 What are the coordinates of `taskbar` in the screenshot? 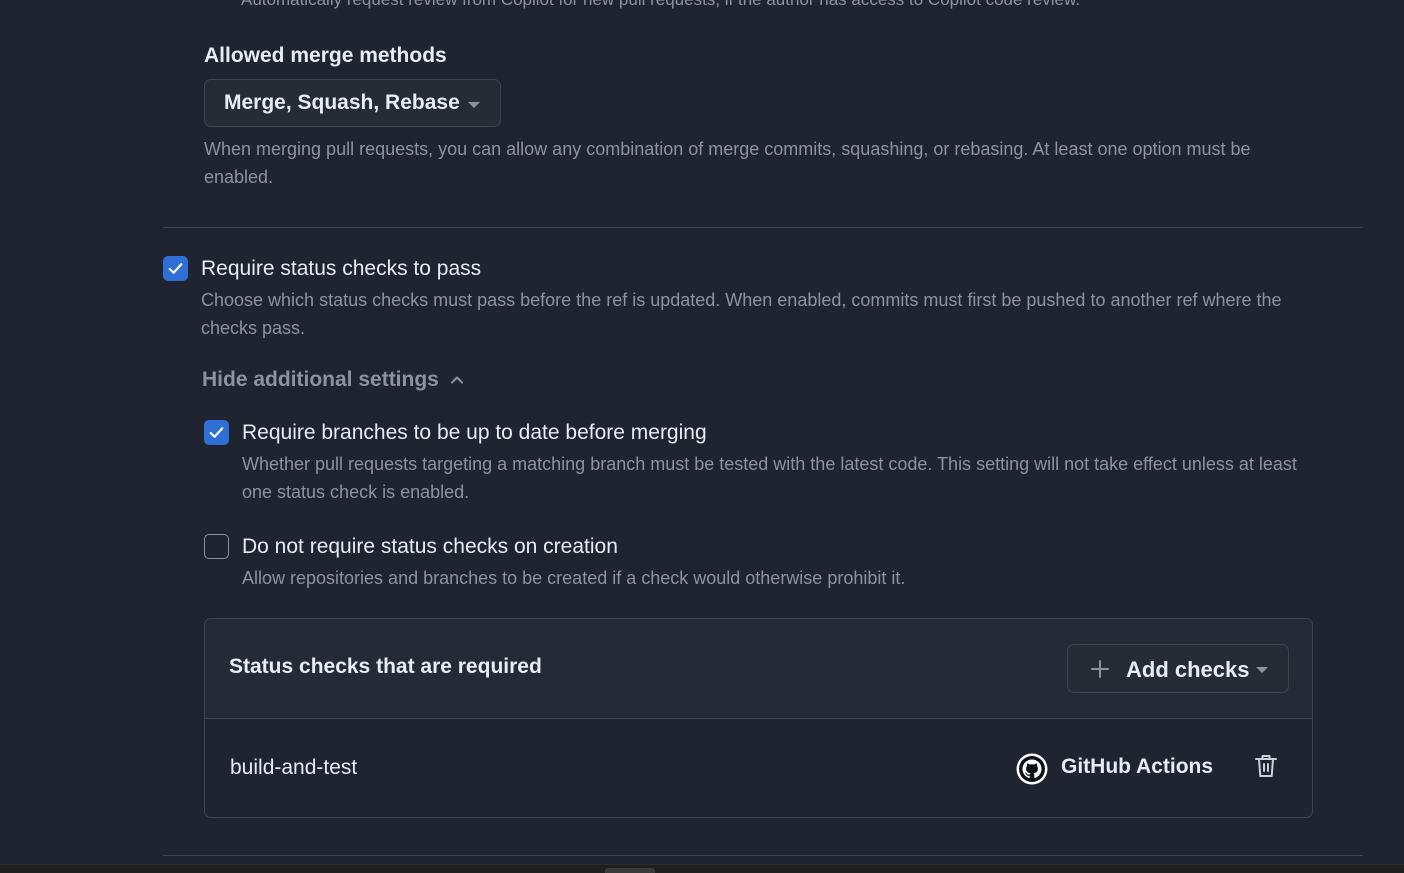 It's located at (702, 868).